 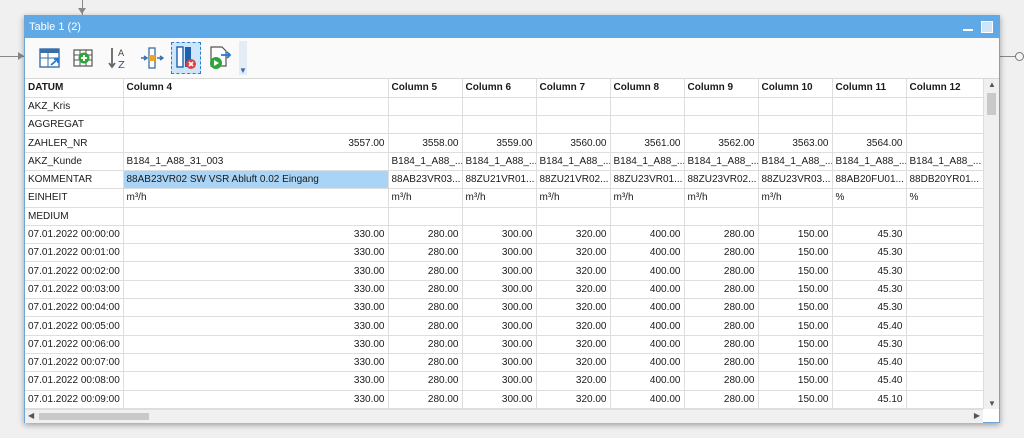 I want to click on column-header: Column 7, so click(x=573, y=88).